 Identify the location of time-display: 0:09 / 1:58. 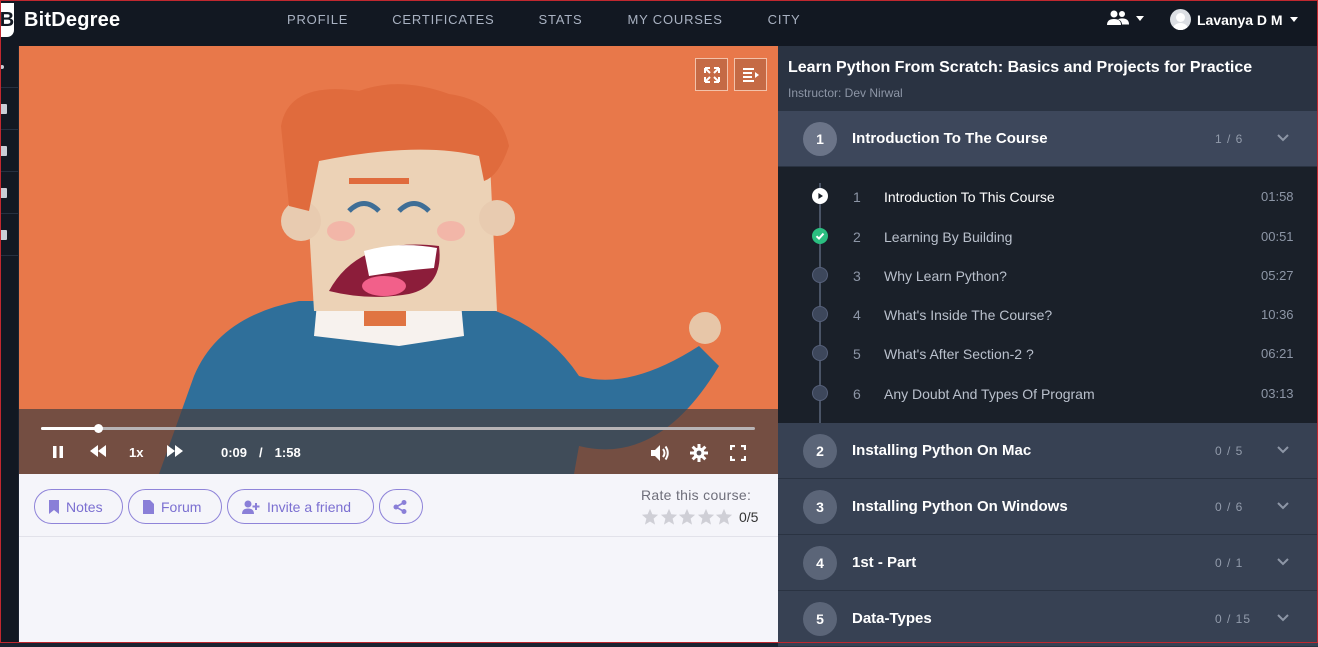
(261, 452).